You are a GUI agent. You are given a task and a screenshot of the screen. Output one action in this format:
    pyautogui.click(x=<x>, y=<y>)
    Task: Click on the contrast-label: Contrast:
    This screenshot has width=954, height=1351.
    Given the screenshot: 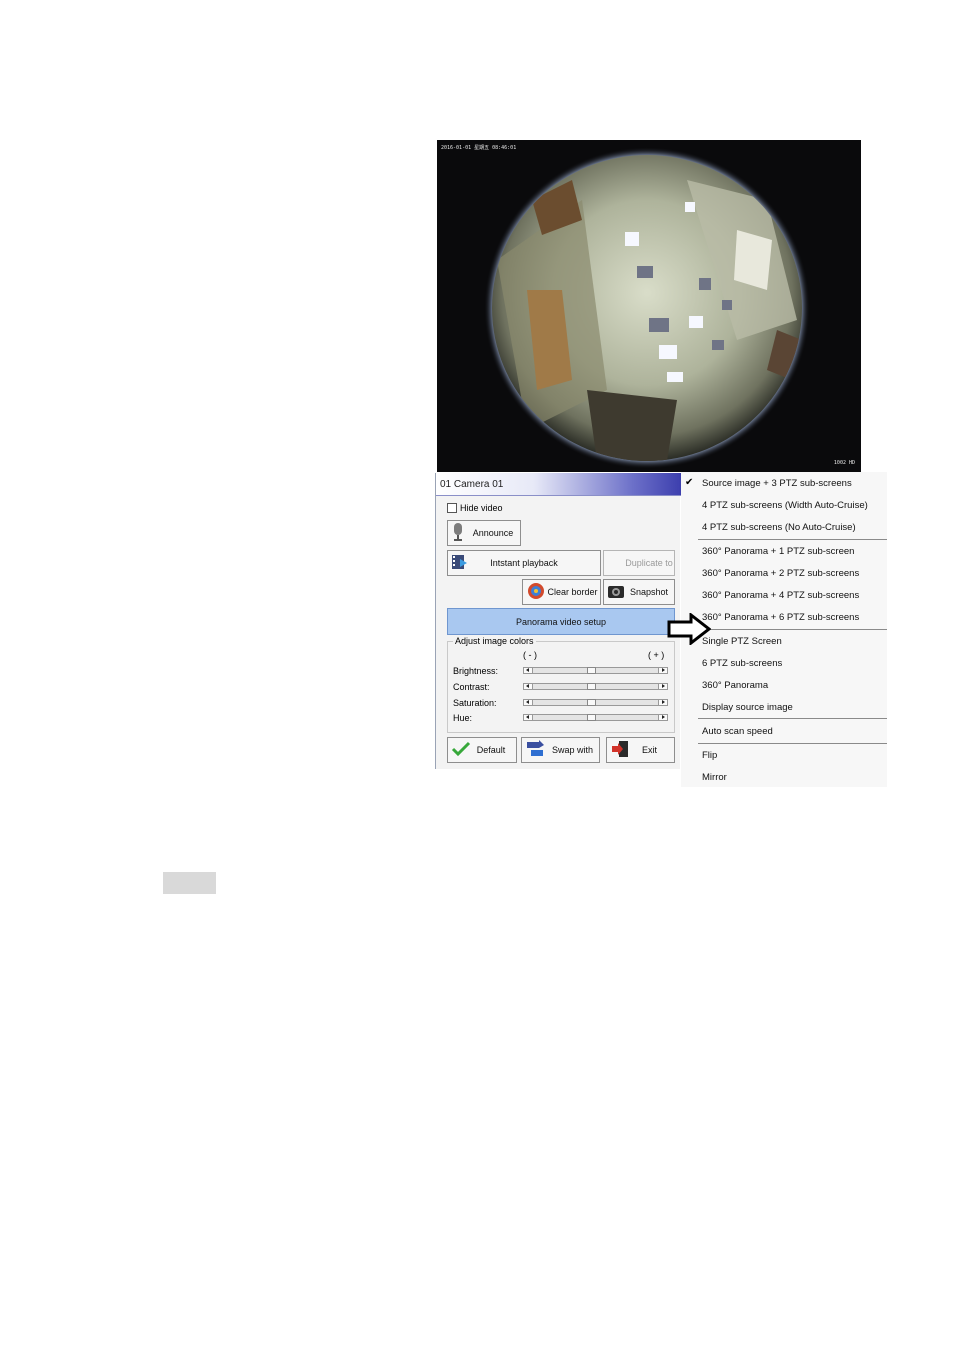 What is the action you would take?
    pyautogui.click(x=471, y=687)
    